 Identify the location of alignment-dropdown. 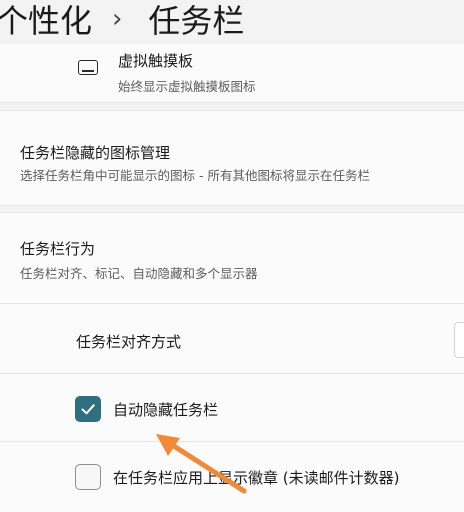
(459, 340).